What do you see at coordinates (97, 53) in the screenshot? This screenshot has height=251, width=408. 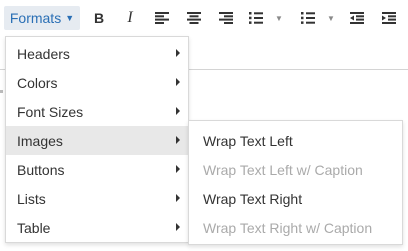 I see `menu-item-headers: Headers` at bounding box center [97, 53].